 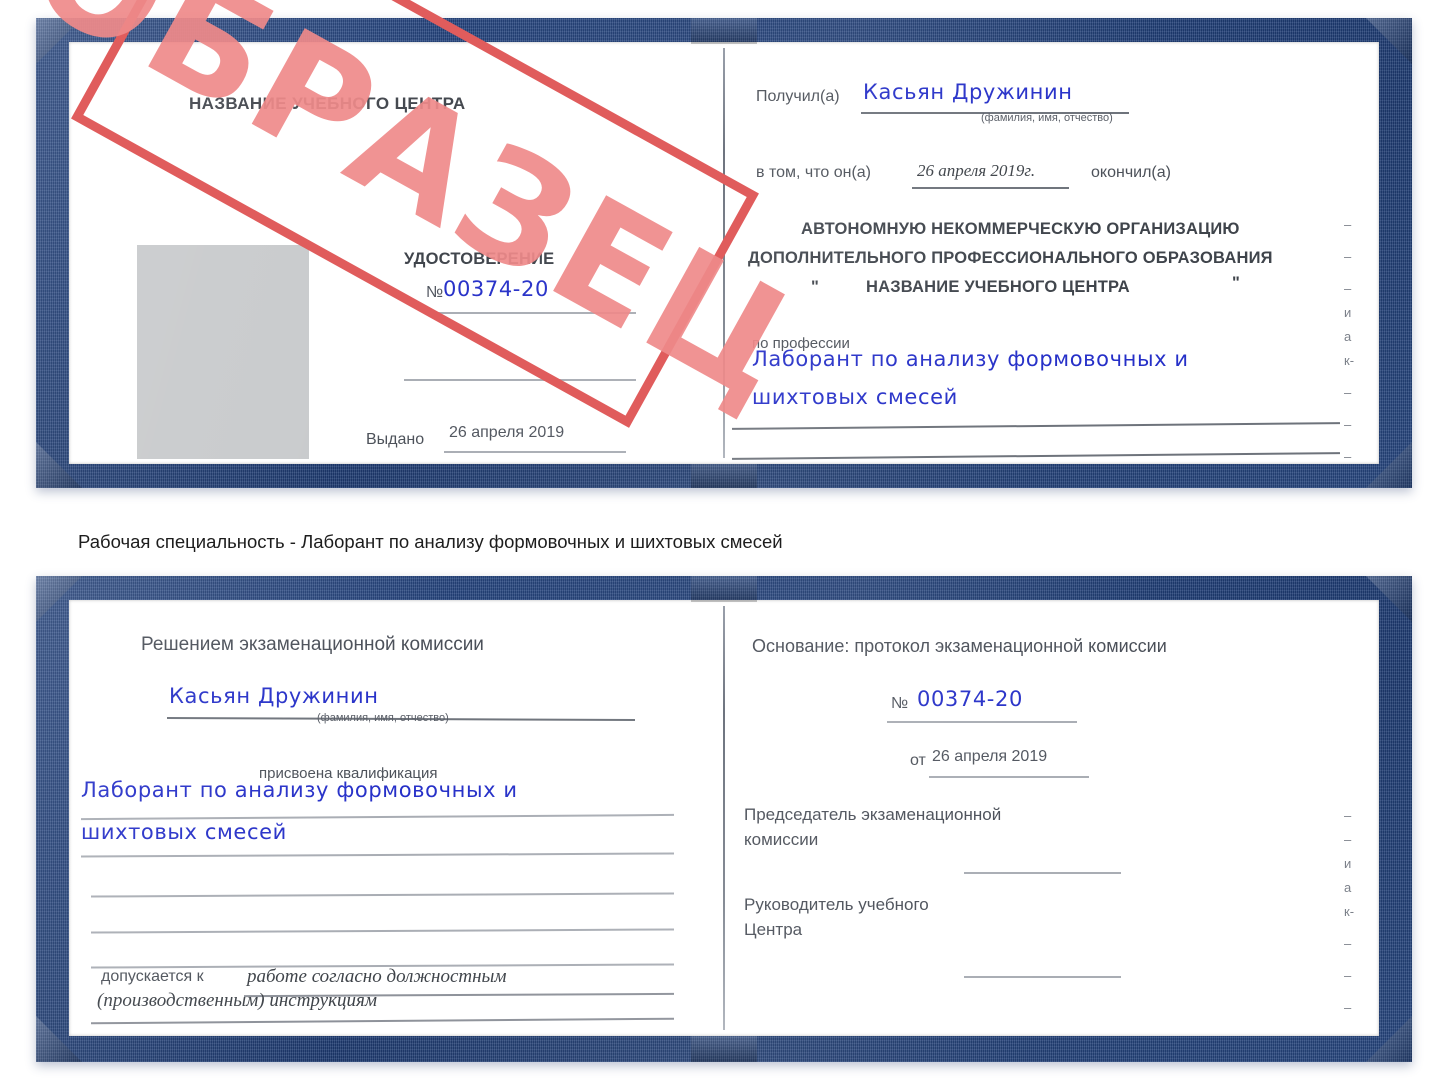 I want to click on in-that-label: в том, что он(а), so click(x=813, y=172).